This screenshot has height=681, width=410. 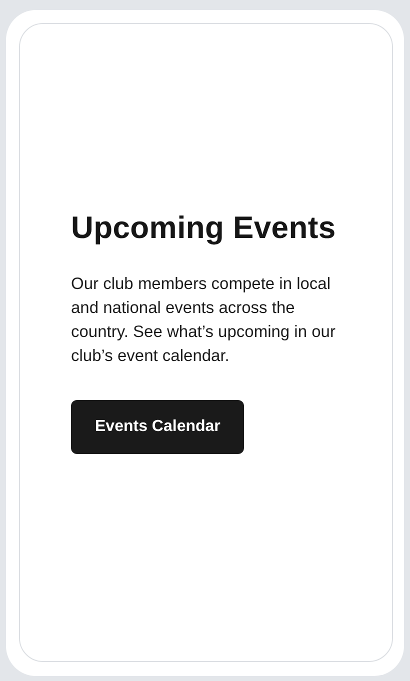 What do you see at coordinates (204, 228) in the screenshot?
I see `section-heading: Upcoming Events` at bounding box center [204, 228].